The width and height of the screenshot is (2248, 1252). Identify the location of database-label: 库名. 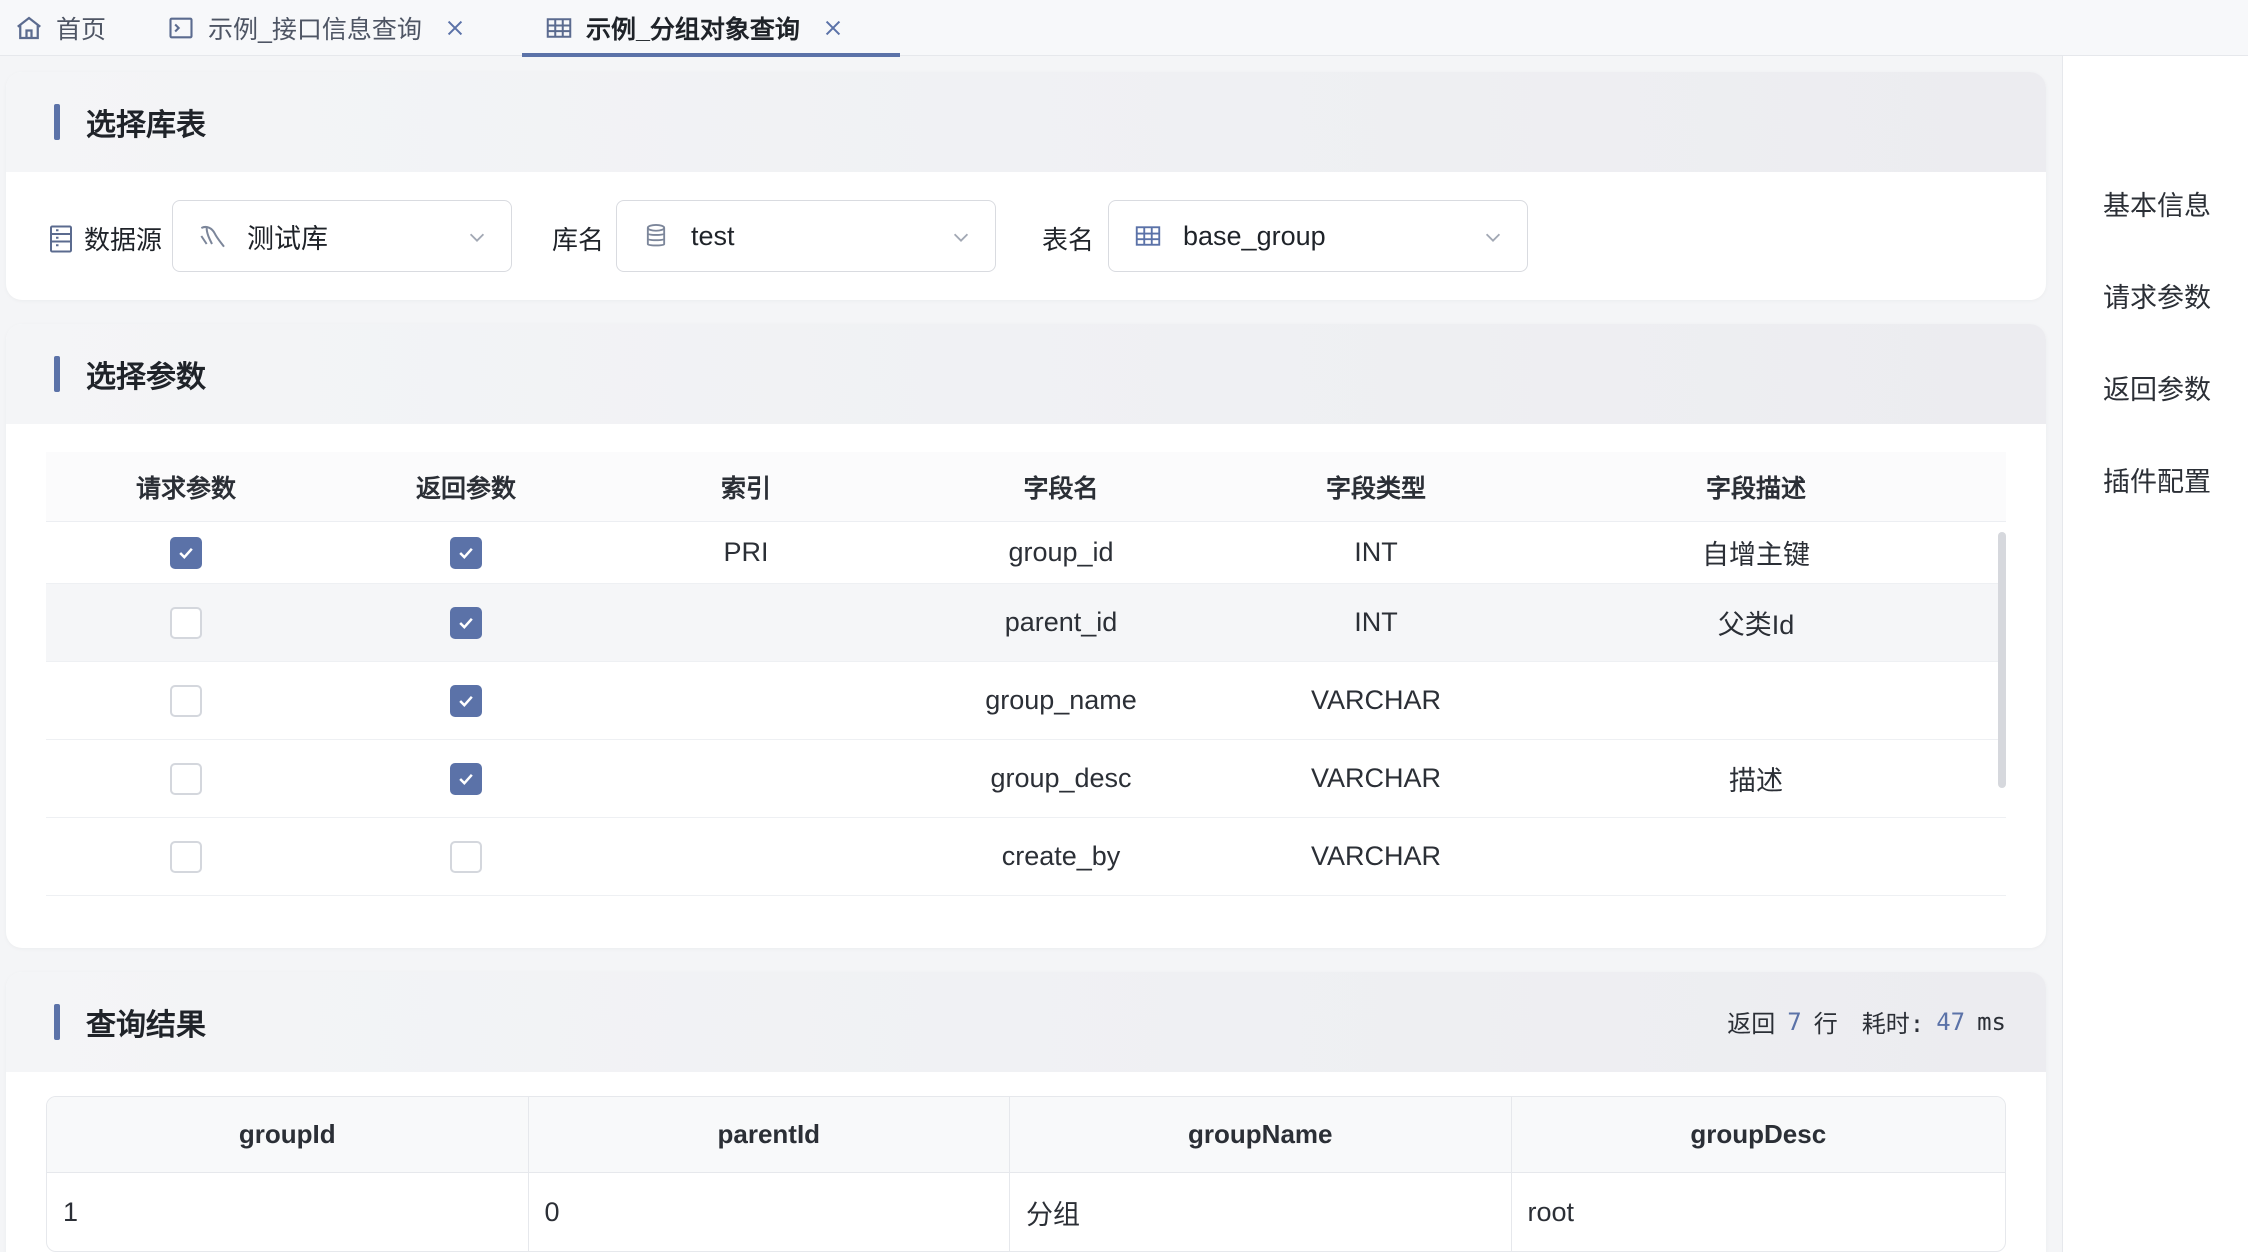
(578, 240).